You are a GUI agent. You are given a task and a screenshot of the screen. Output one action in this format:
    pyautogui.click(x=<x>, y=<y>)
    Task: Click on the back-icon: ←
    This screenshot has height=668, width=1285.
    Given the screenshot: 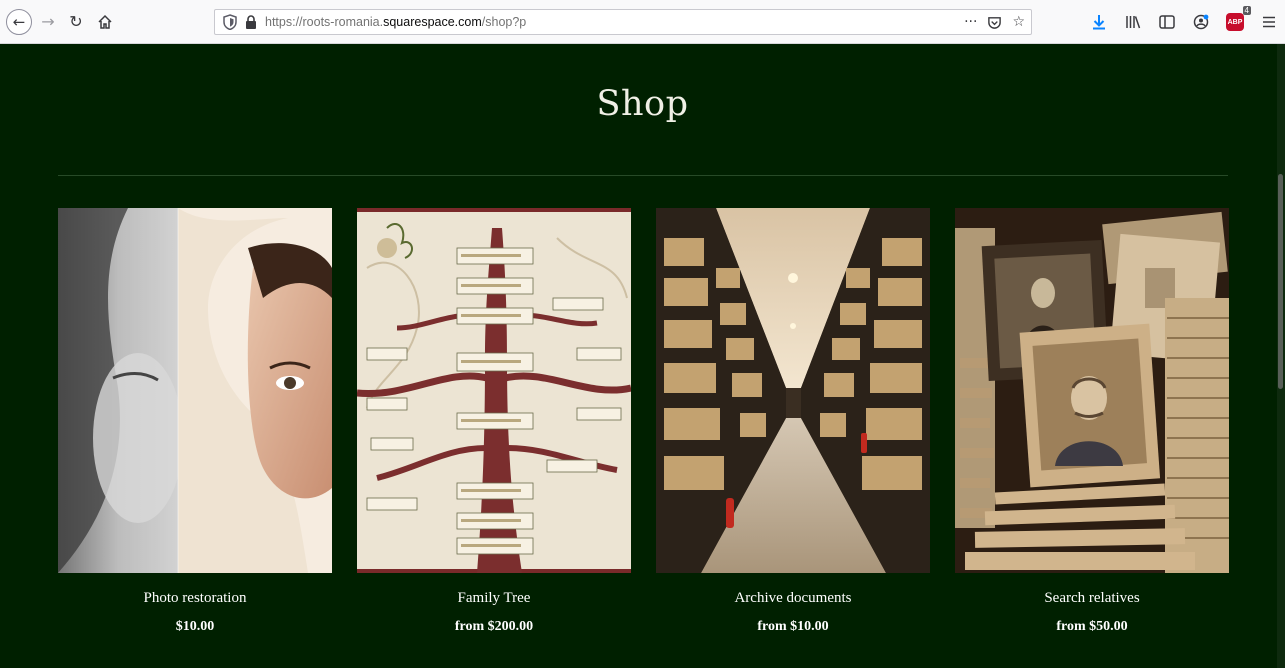 What is the action you would take?
    pyautogui.click(x=19, y=22)
    